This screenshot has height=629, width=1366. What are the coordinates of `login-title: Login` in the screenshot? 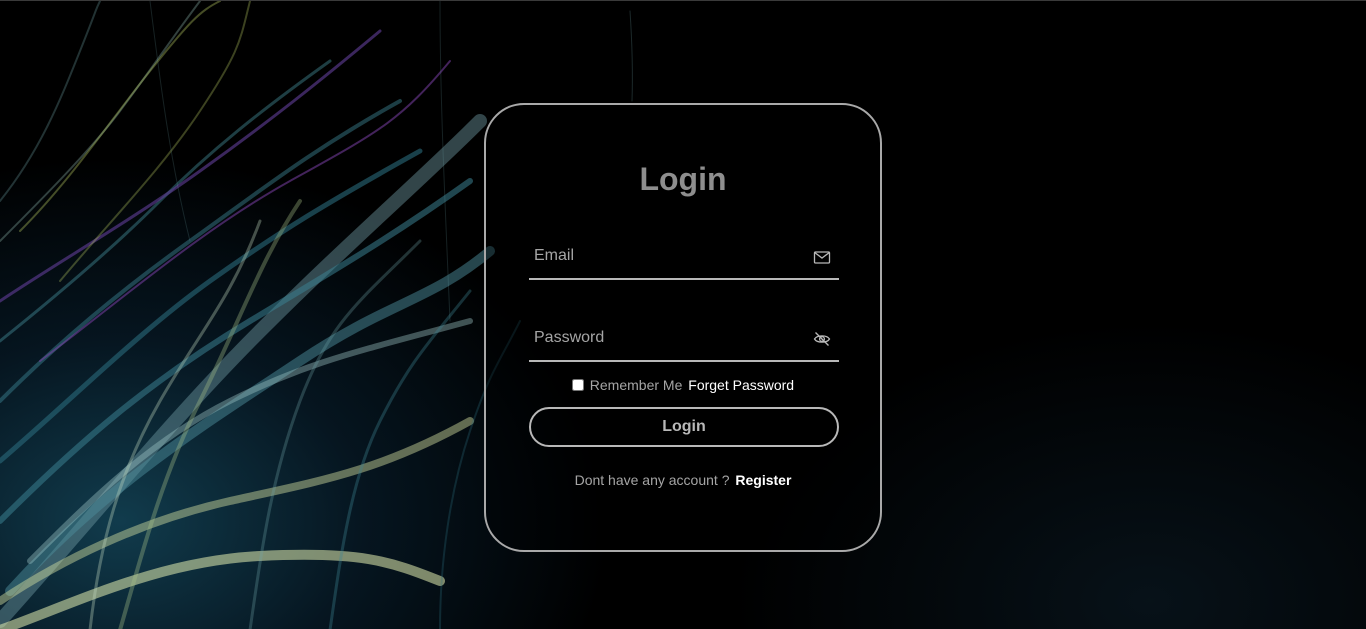 It's located at (683, 179).